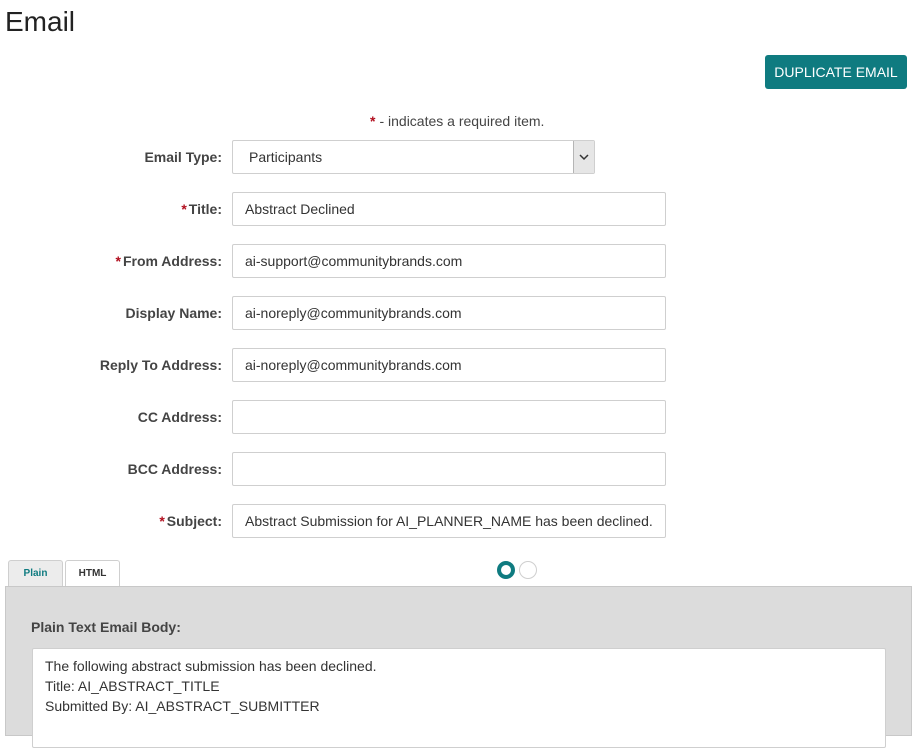 This screenshot has height=748, width=914. Describe the element at coordinates (836, 72) in the screenshot. I see `duplicate-email-button: DUPLICATE EMAIL` at that location.